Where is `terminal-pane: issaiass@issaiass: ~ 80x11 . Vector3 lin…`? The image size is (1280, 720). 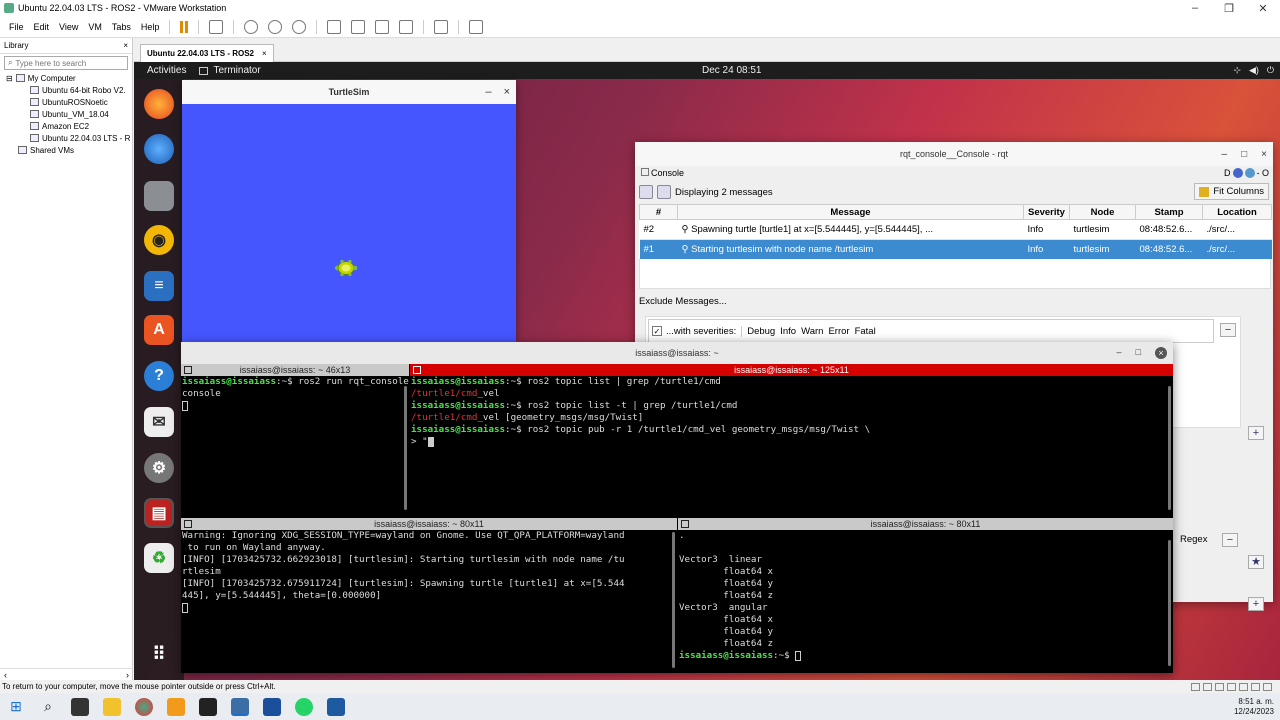 terminal-pane: issaiass@issaiass: ~ 80x11 . Vector3 lin… is located at coordinates (925, 595).